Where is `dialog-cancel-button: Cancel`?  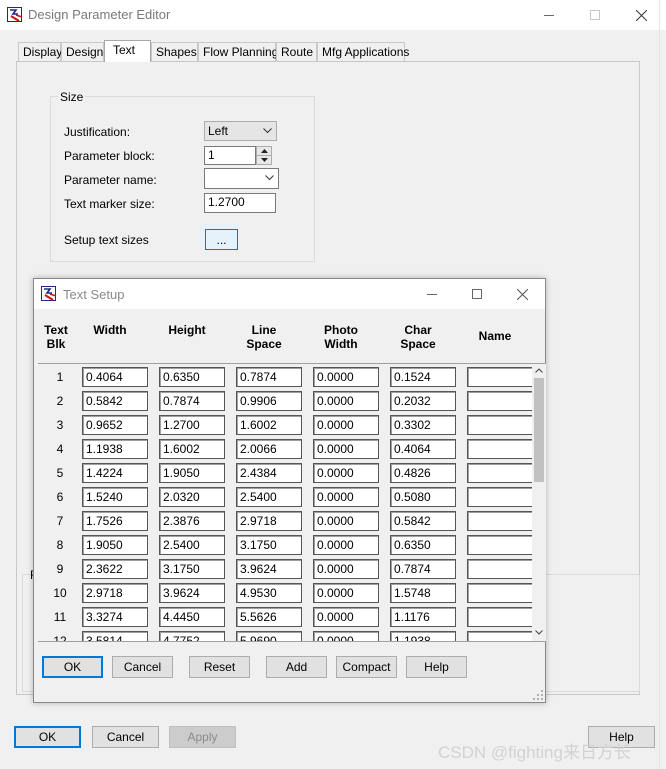 dialog-cancel-button: Cancel is located at coordinates (142, 667).